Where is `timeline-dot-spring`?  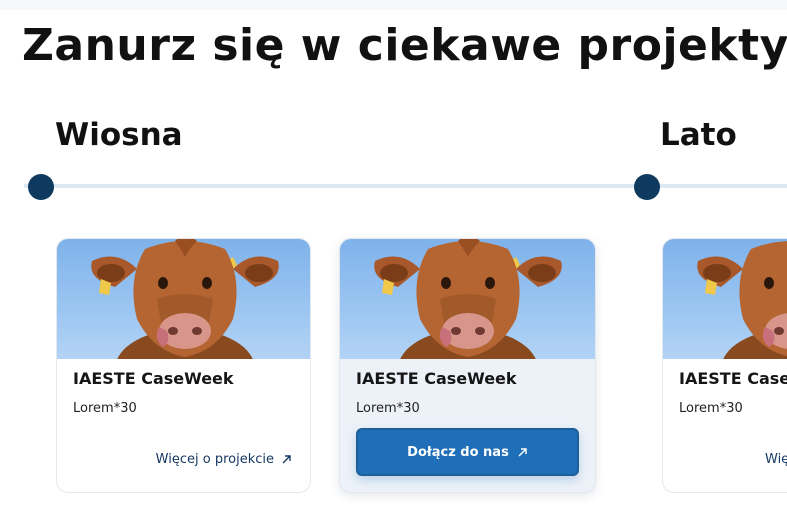 timeline-dot-spring is located at coordinates (41, 187).